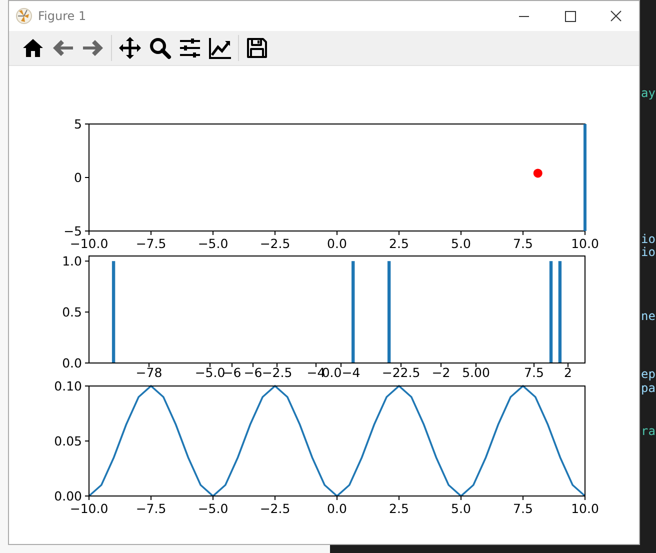  I want to click on tick-label: −22.5, so click(401, 372).